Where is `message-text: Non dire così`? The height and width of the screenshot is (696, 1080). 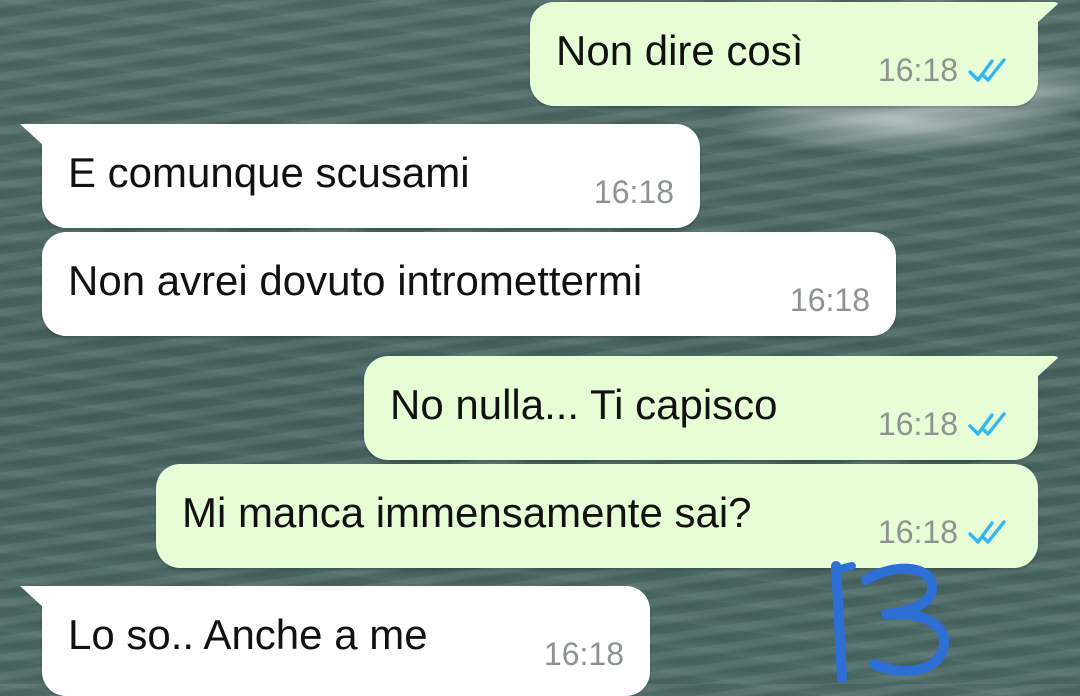
message-text: Non dire così is located at coordinates (680, 50).